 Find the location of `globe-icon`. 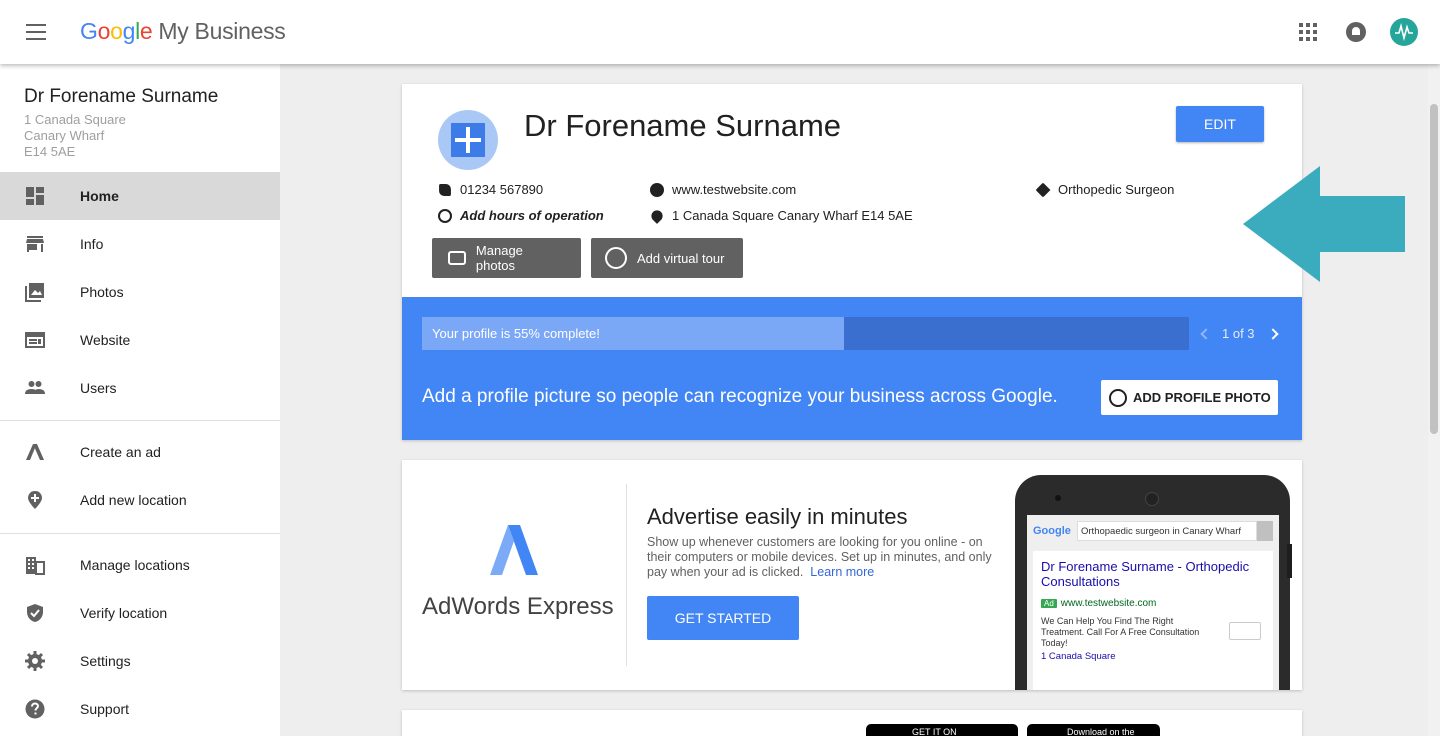

globe-icon is located at coordinates (657, 189).